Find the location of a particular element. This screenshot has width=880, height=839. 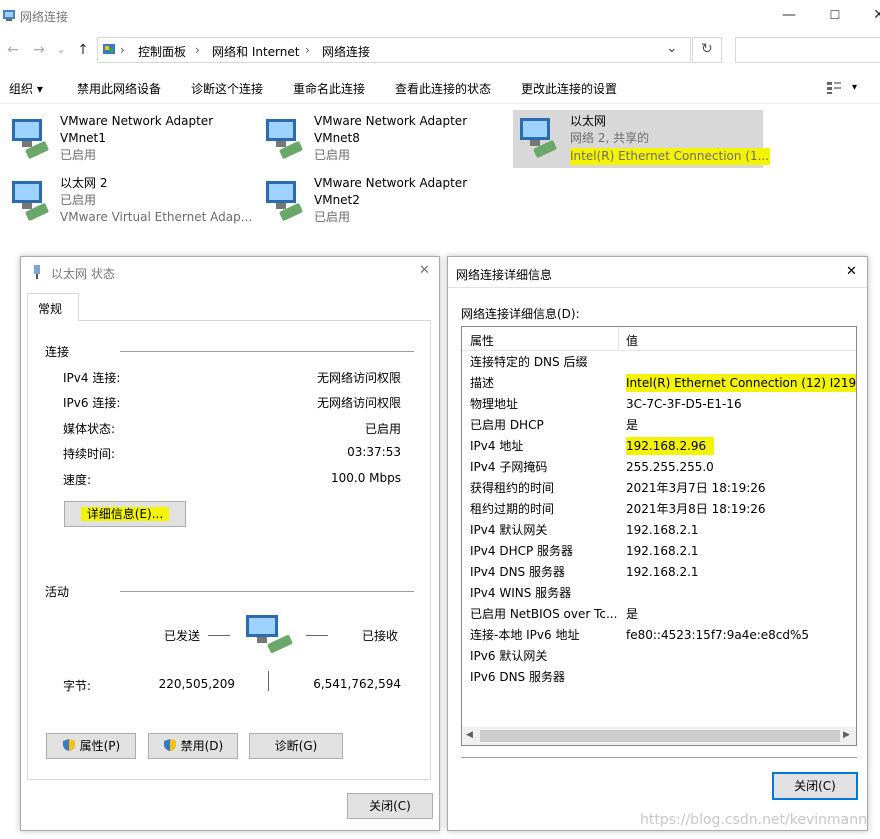

col-value-header: 值 is located at coordinates (632, 340).